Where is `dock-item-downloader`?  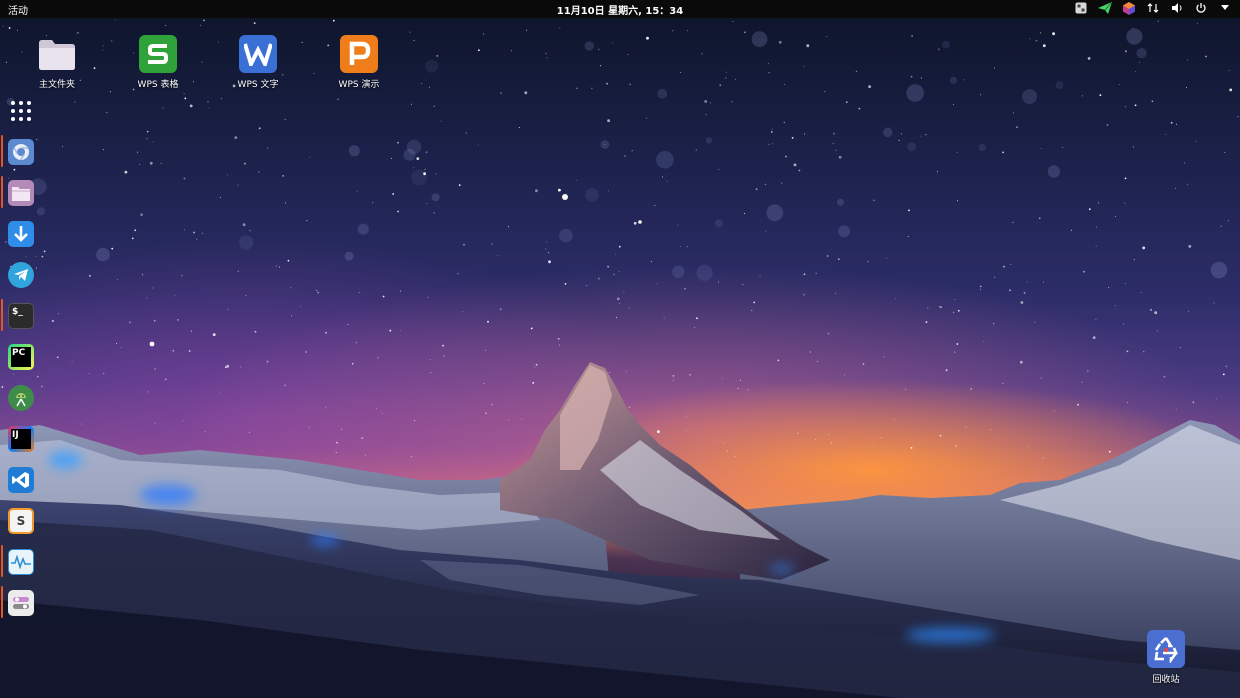 dock-item-downloader is located at coordinates (21, 233).